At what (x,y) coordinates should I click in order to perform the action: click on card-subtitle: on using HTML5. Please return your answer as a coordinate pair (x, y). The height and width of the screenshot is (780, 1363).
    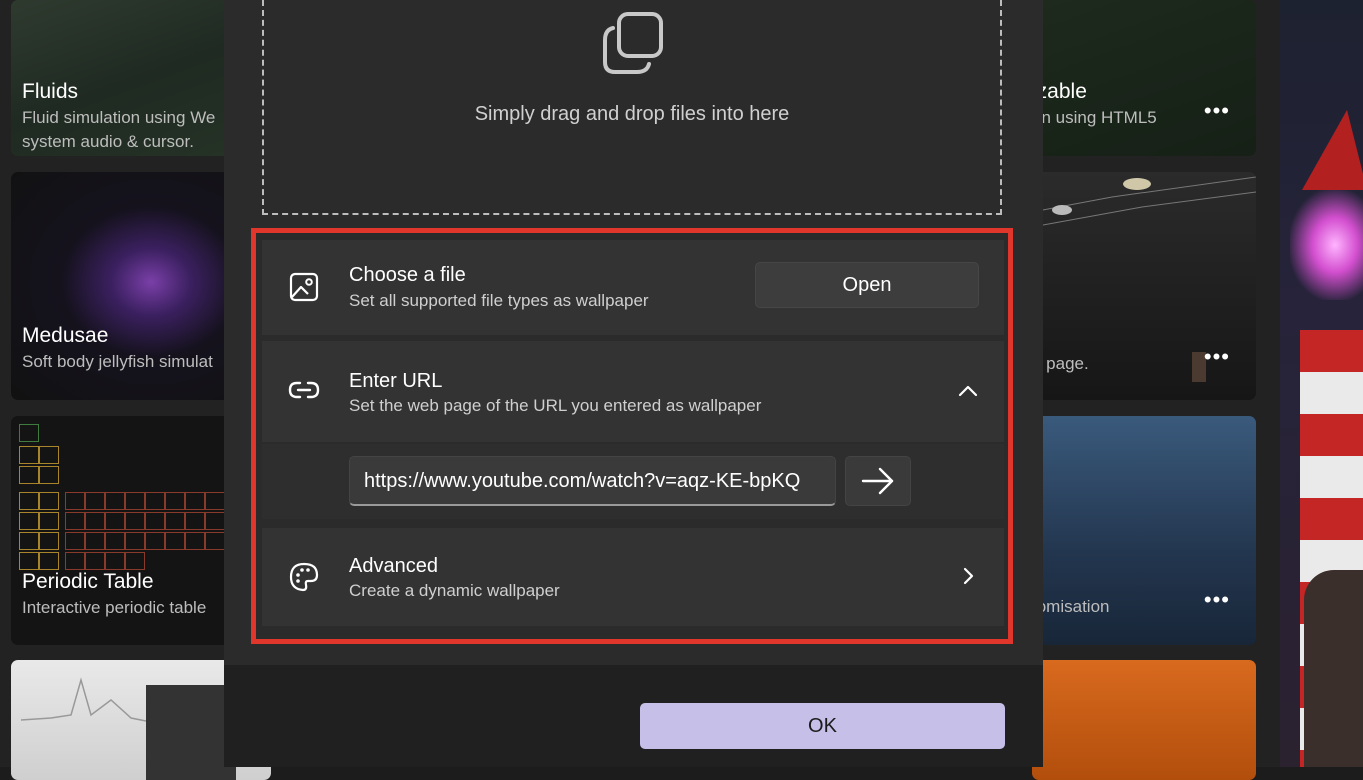
    Looking at the image, I should click on (1094, 117).